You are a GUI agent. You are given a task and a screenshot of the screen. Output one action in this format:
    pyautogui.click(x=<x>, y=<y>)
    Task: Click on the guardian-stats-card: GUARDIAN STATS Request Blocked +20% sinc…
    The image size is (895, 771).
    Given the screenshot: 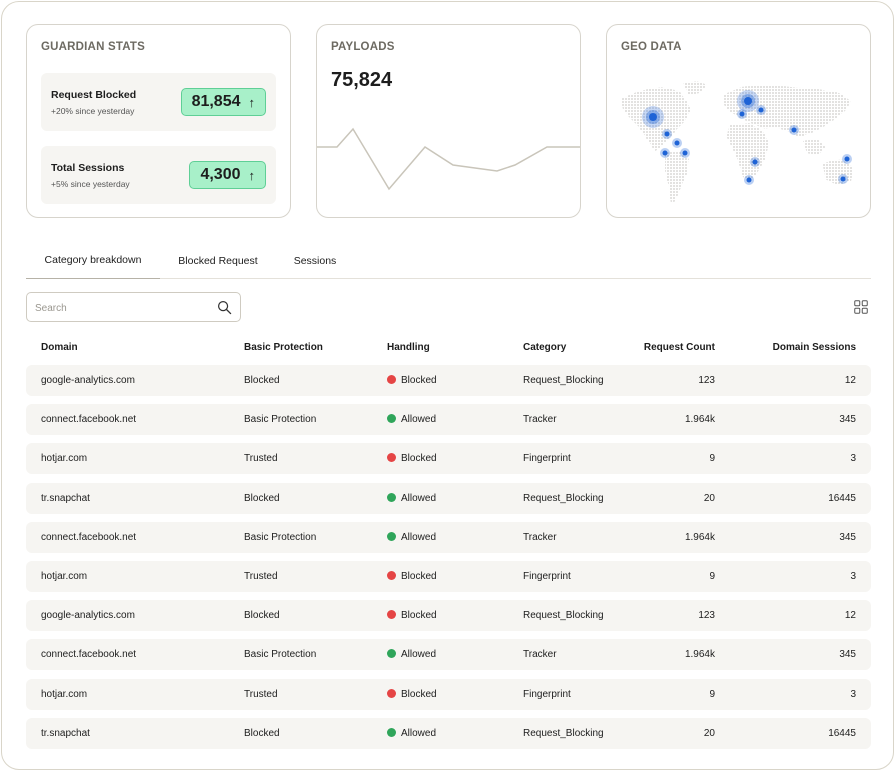 What is the action you would take?
    pyautogui.click(x=158, y=121)
    